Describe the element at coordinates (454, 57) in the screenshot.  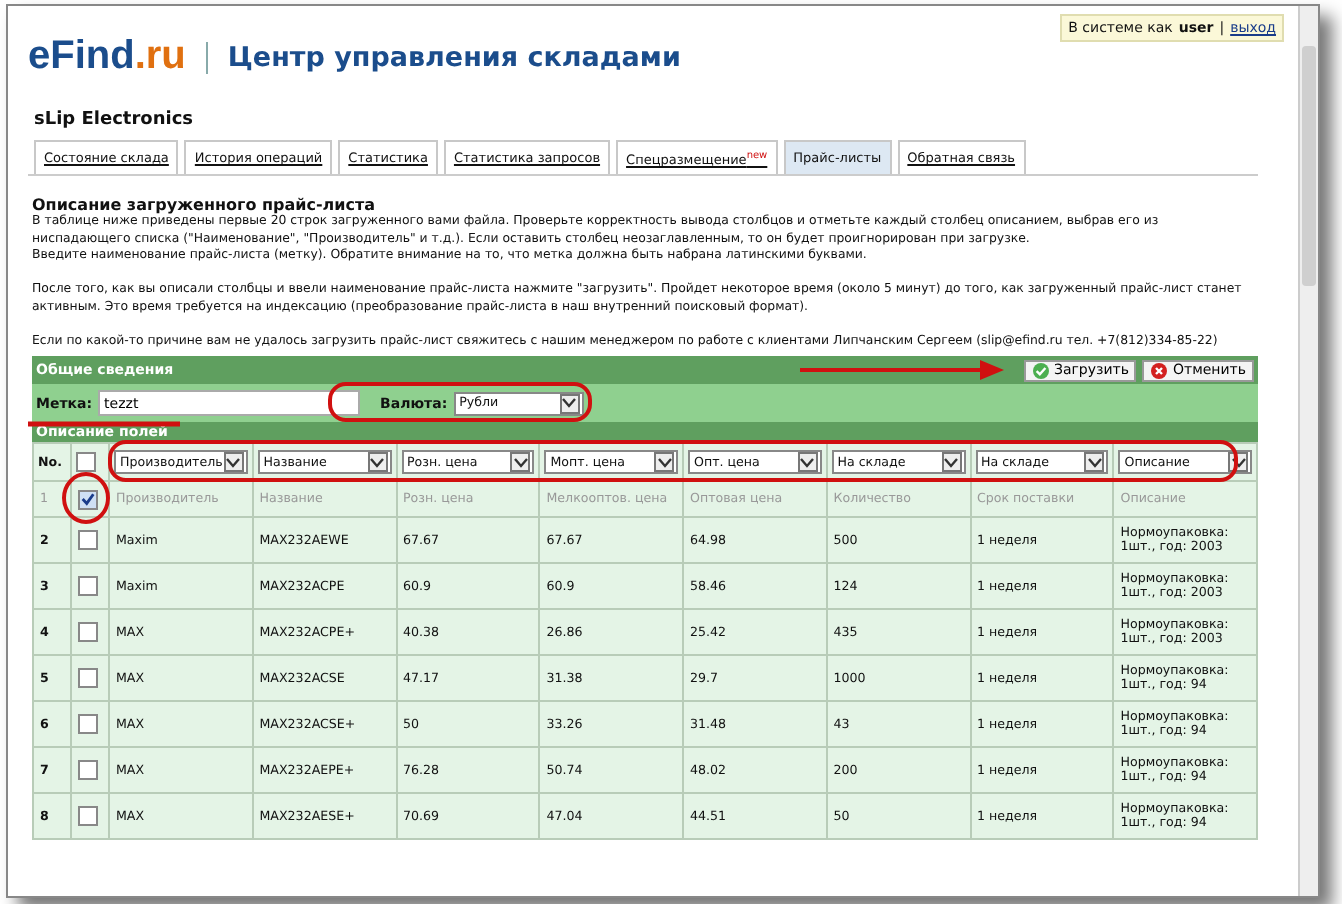
I see `page-title: Центр управления складами` at that location.